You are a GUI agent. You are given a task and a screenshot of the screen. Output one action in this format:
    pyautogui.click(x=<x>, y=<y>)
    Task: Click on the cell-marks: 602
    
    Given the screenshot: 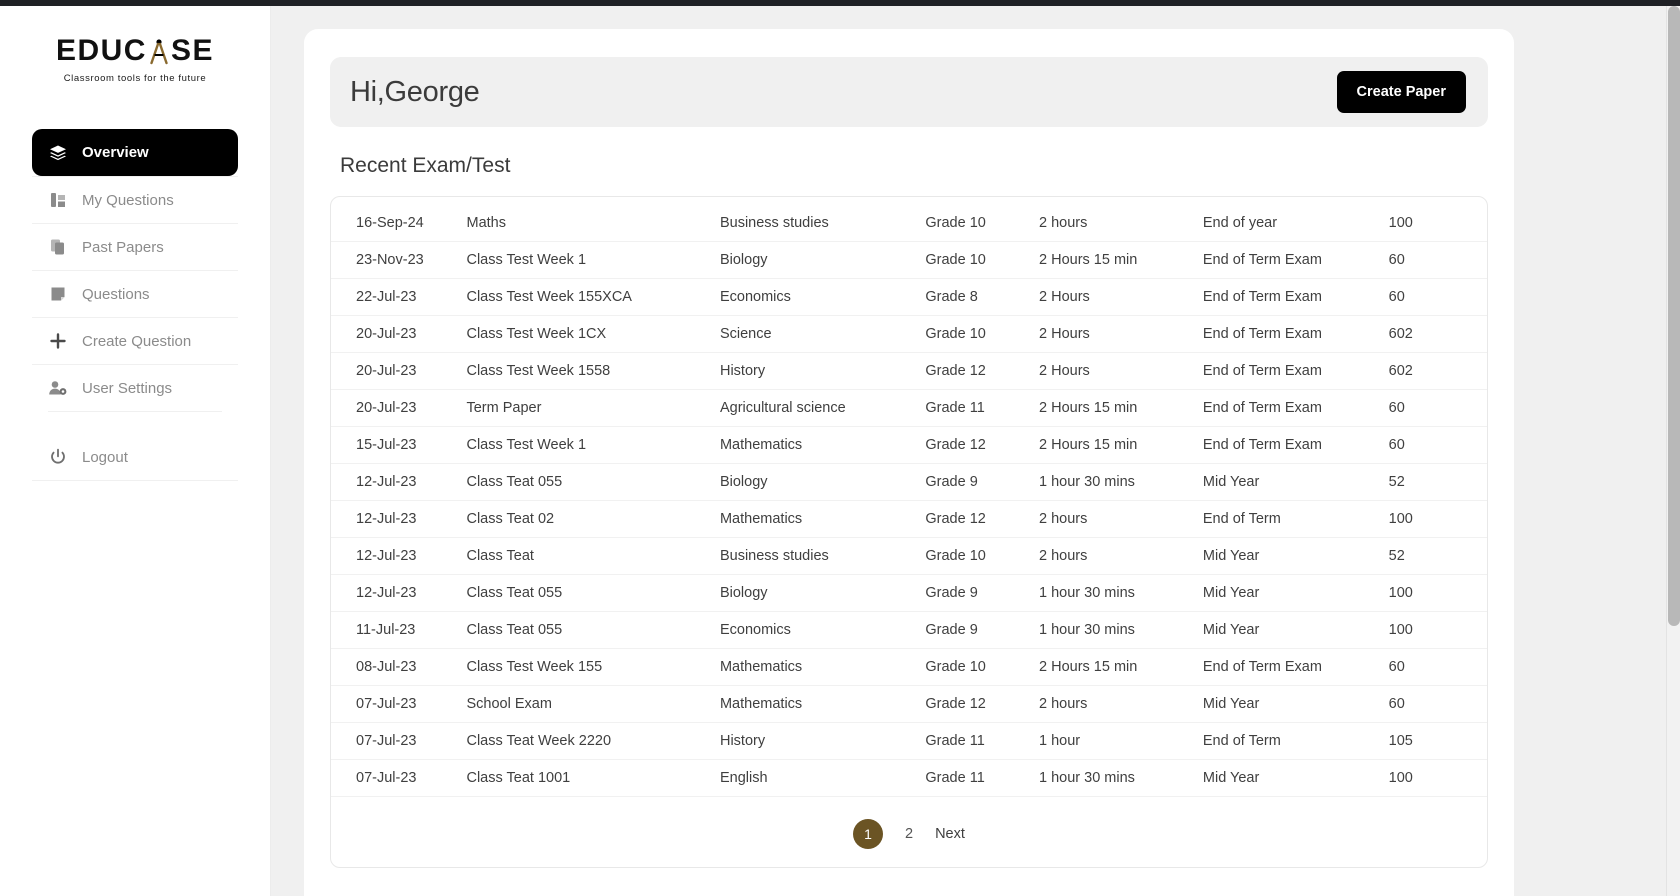 What is the action you would take?
    pyautogui.click(x=1437, y=371)
    